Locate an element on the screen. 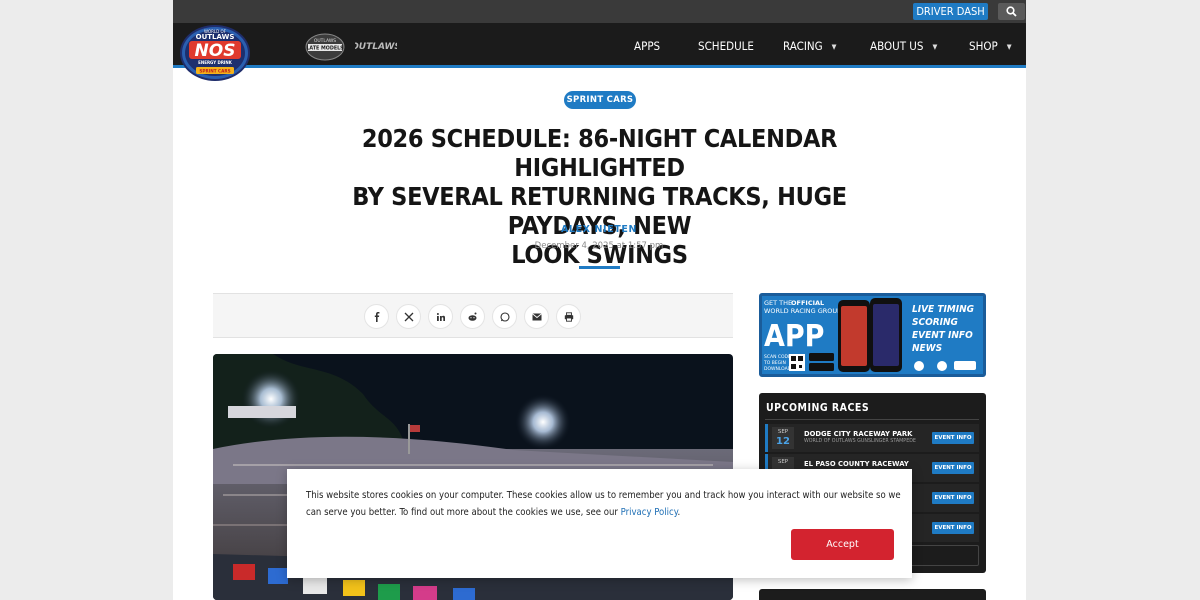  outlaws-logo: OUTLAWS is located at coordinates (376, 46).